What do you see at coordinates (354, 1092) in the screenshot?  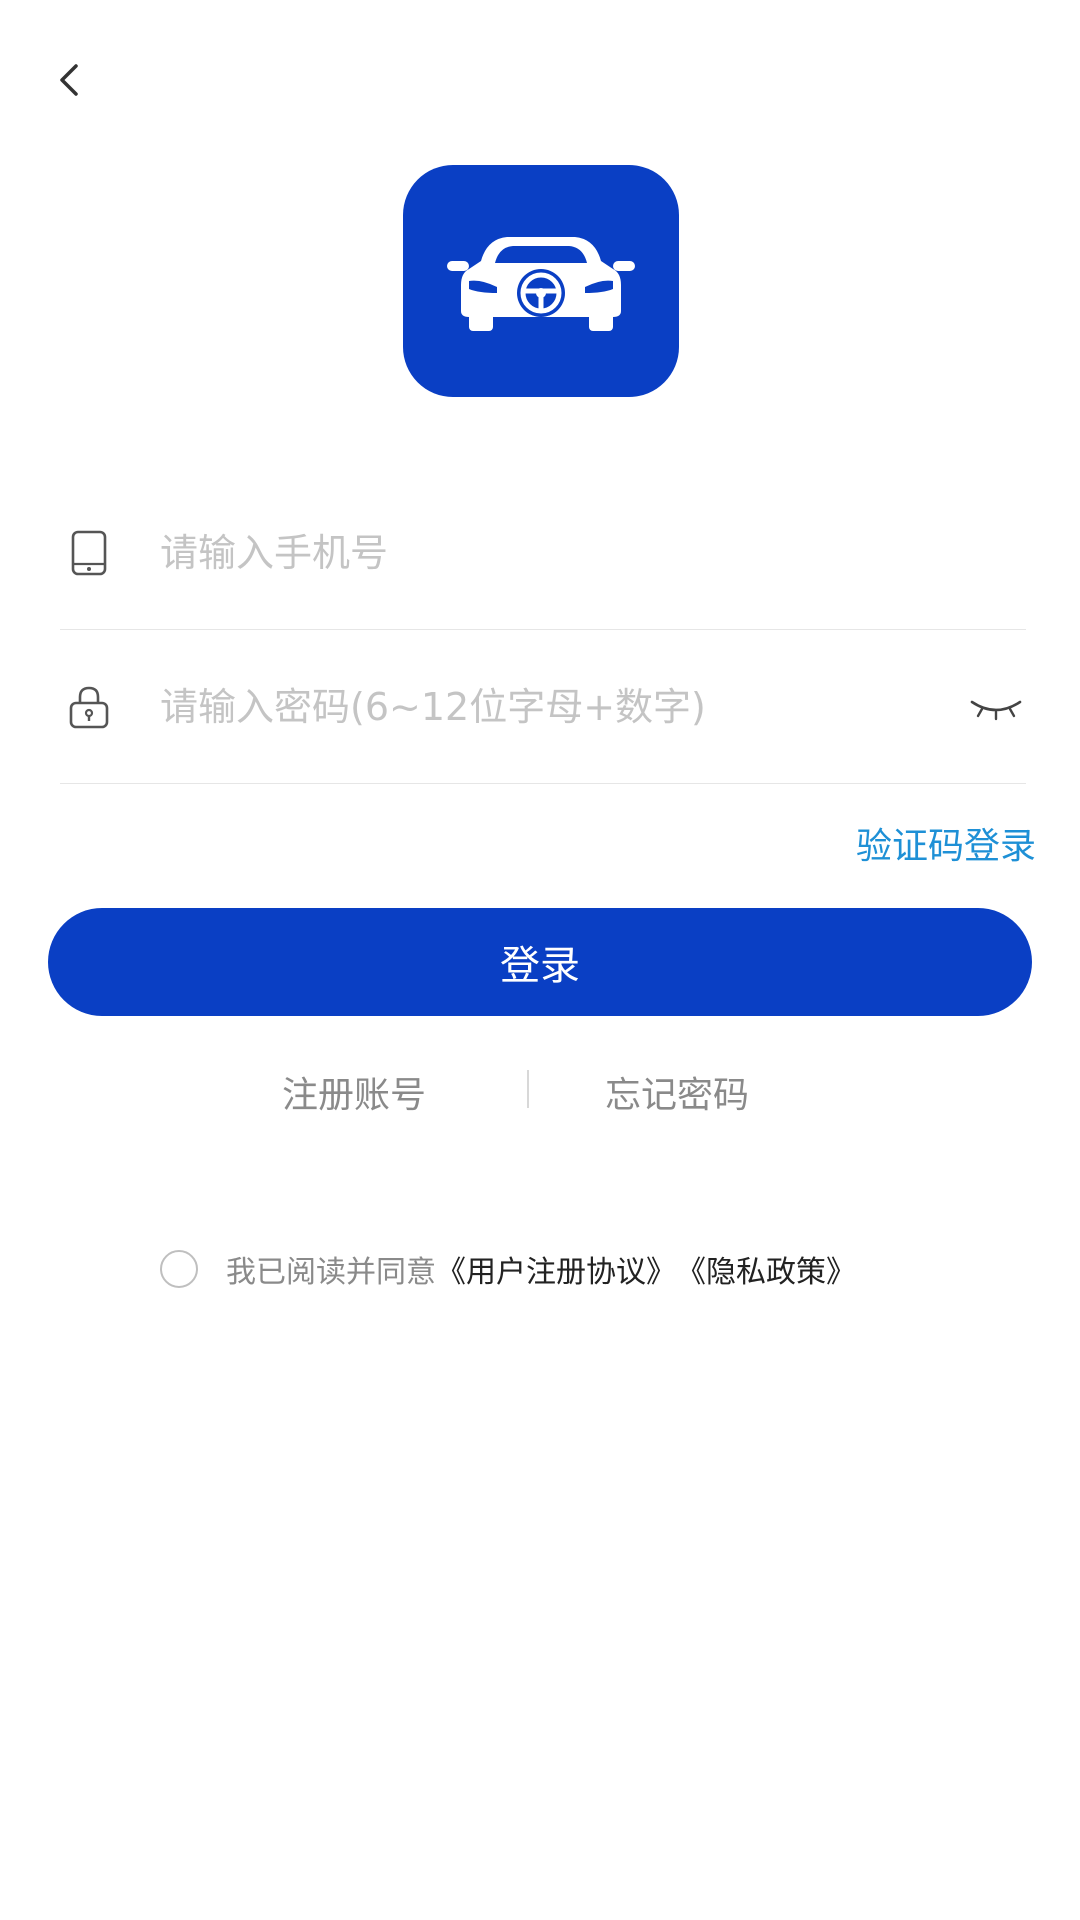 I see `register-link: 注册账号` at bounding box center [354, 1092].